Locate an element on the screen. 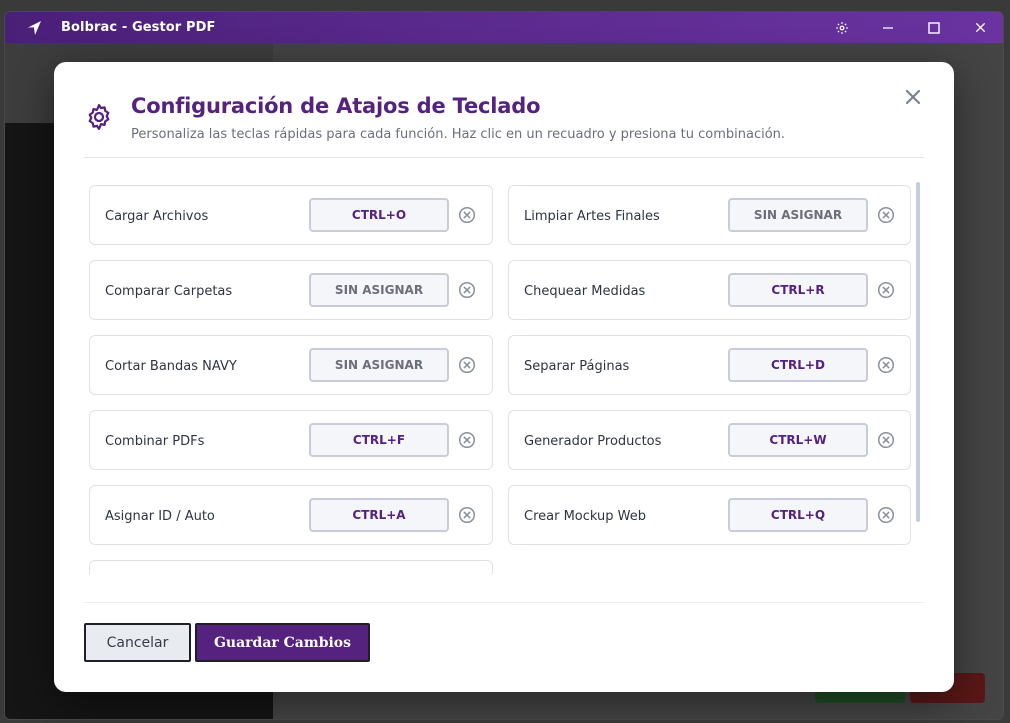  shortcut-label: Combinar PDFs is located at coordinates (155, 441).